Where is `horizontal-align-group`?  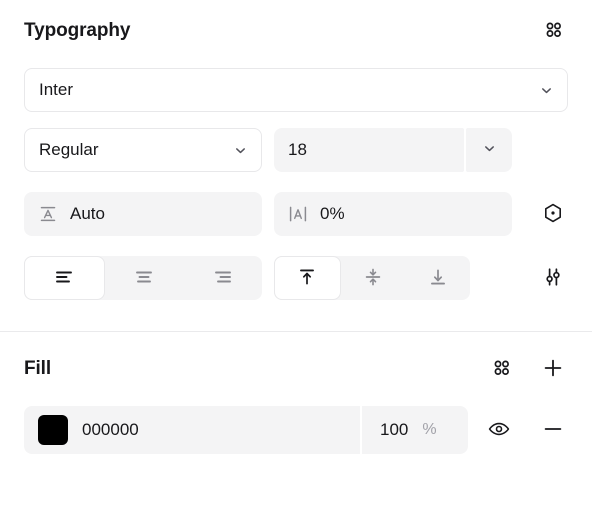 horizontal-align-group is located at coordinates (143, 278).